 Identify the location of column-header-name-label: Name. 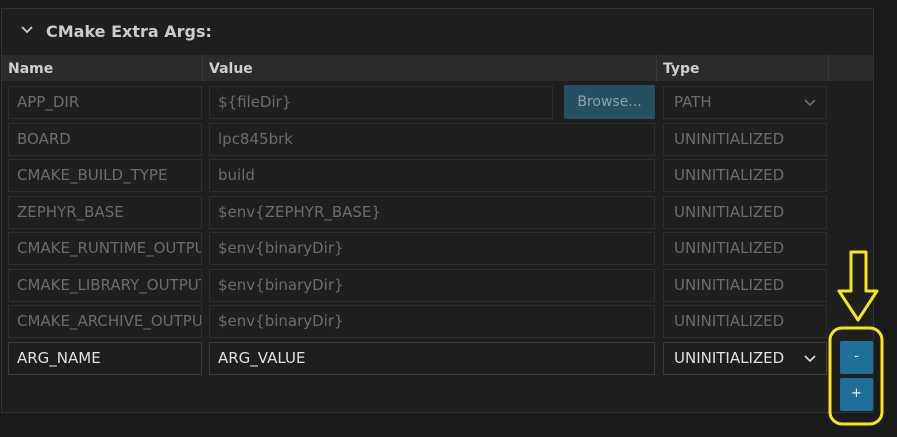
(31, 69).